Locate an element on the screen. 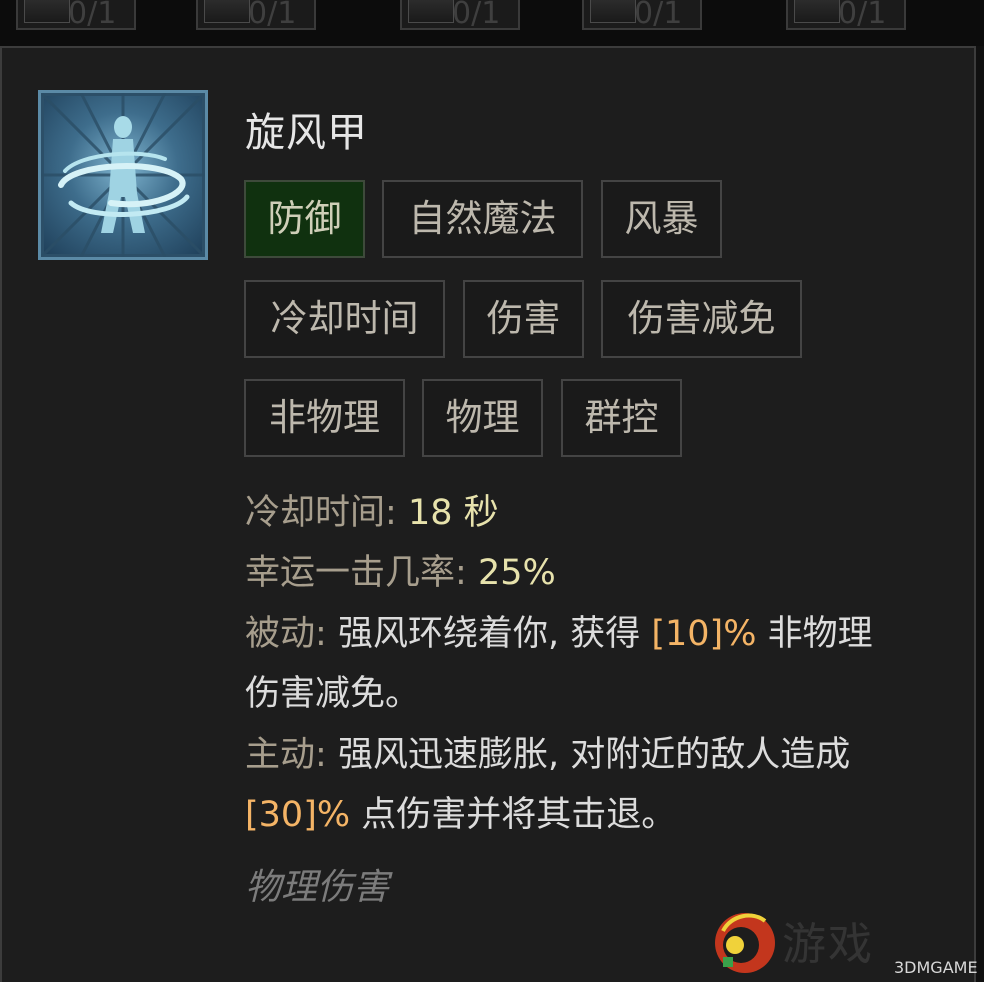 The height and width of the screenshot is (982, 984). lucky-hit-label: 幸运一击几率: is located at coordinates (356, 573).